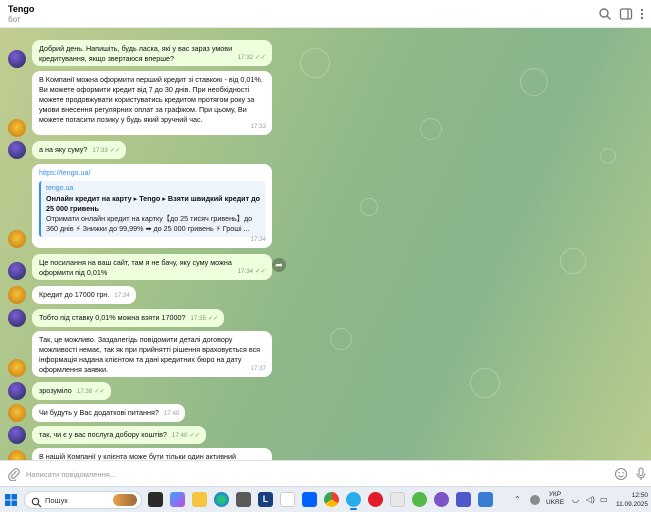  Describe the element at coordinates (577, 500) in the screenshot. I see `wifi-icon: ◡` at that location.